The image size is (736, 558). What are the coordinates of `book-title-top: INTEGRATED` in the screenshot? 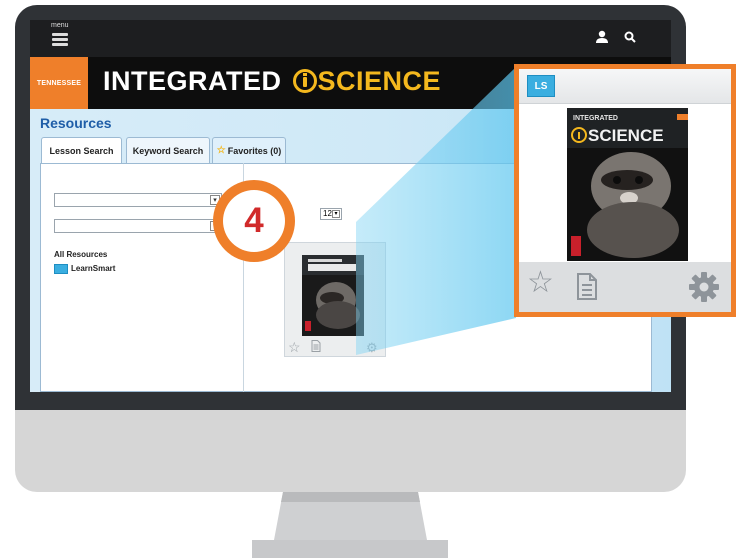 It's located at (595, 118).